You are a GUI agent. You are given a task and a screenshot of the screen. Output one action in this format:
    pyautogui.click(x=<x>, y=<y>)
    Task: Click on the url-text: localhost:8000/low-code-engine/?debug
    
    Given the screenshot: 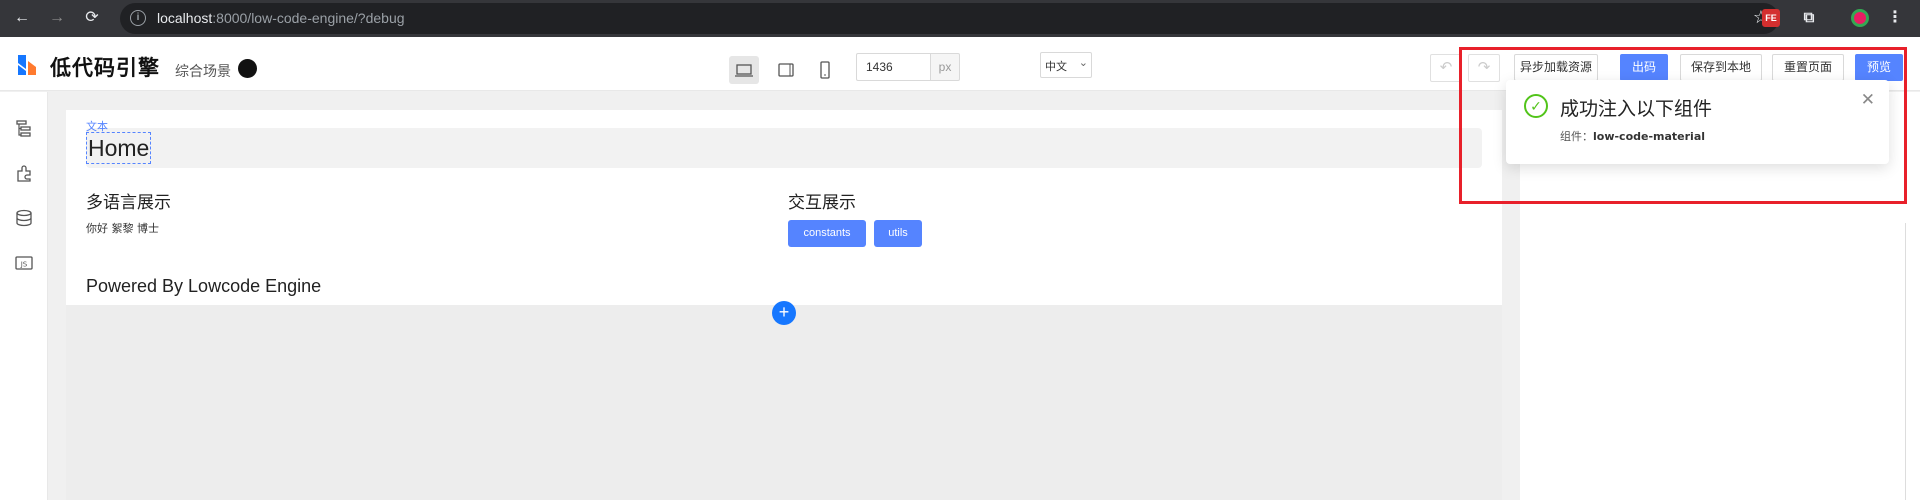 What is the action you would take?
    pyautogui.click(x=281, y=18)
    